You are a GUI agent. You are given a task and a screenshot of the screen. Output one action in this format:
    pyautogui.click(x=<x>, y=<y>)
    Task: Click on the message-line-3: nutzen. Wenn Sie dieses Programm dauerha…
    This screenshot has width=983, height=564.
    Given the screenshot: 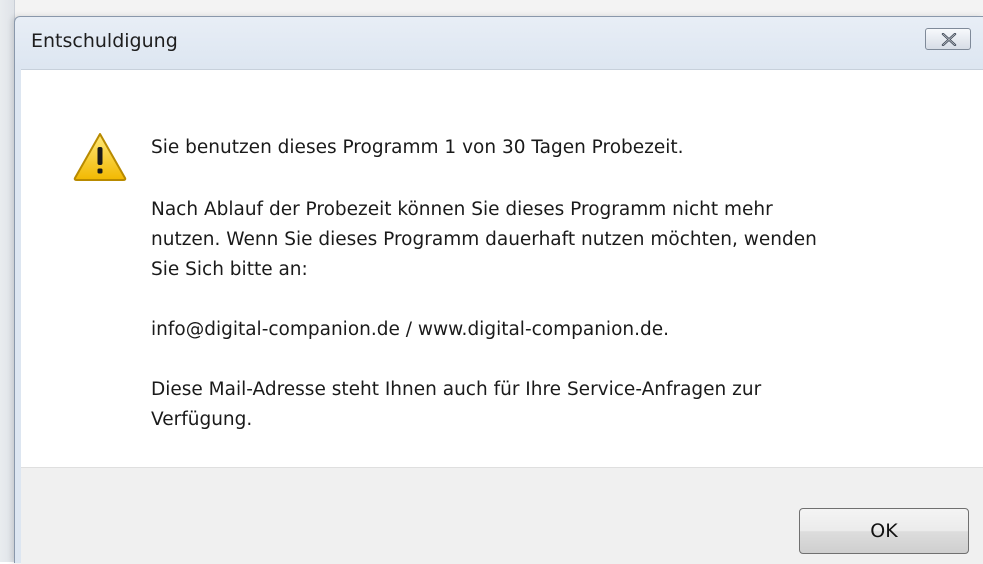 What is the action you would take?
    pyautogui.click(x=484, y=239)
    